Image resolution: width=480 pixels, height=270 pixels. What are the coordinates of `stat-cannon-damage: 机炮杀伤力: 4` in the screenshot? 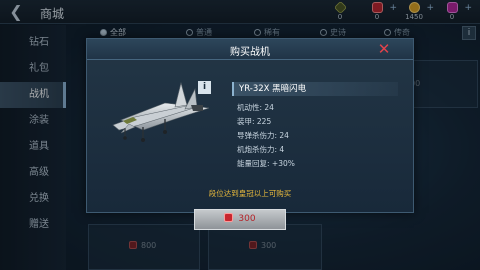 It's located at (261, 149).